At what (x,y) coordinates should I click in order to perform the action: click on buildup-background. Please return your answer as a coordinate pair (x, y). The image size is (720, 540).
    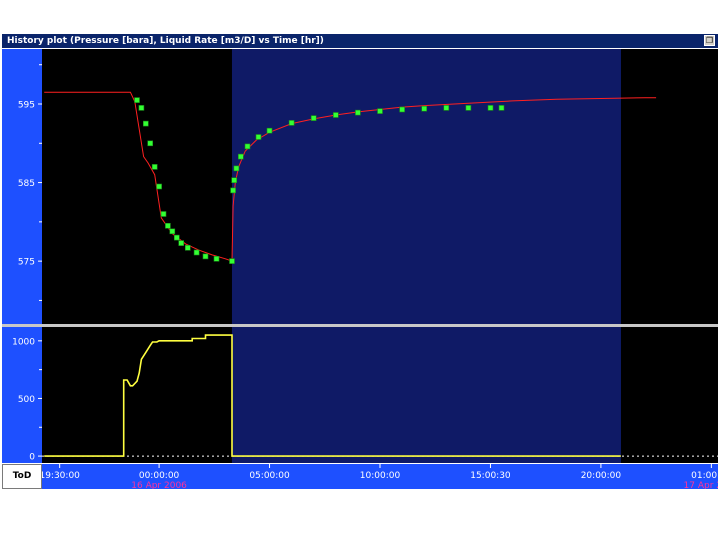
    Looking at the image, I should click on (426, 395).